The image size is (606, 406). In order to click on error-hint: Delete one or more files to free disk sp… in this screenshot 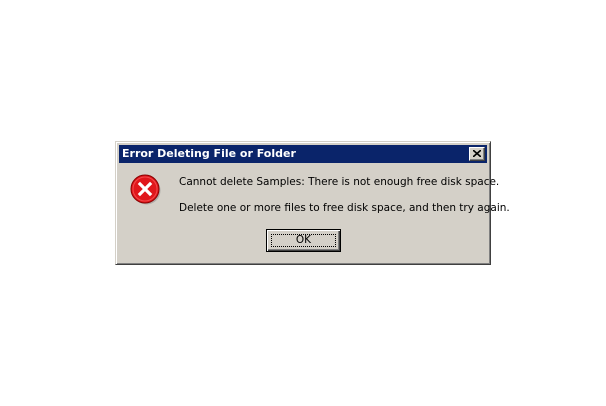, I will do `click(344, 208)`.